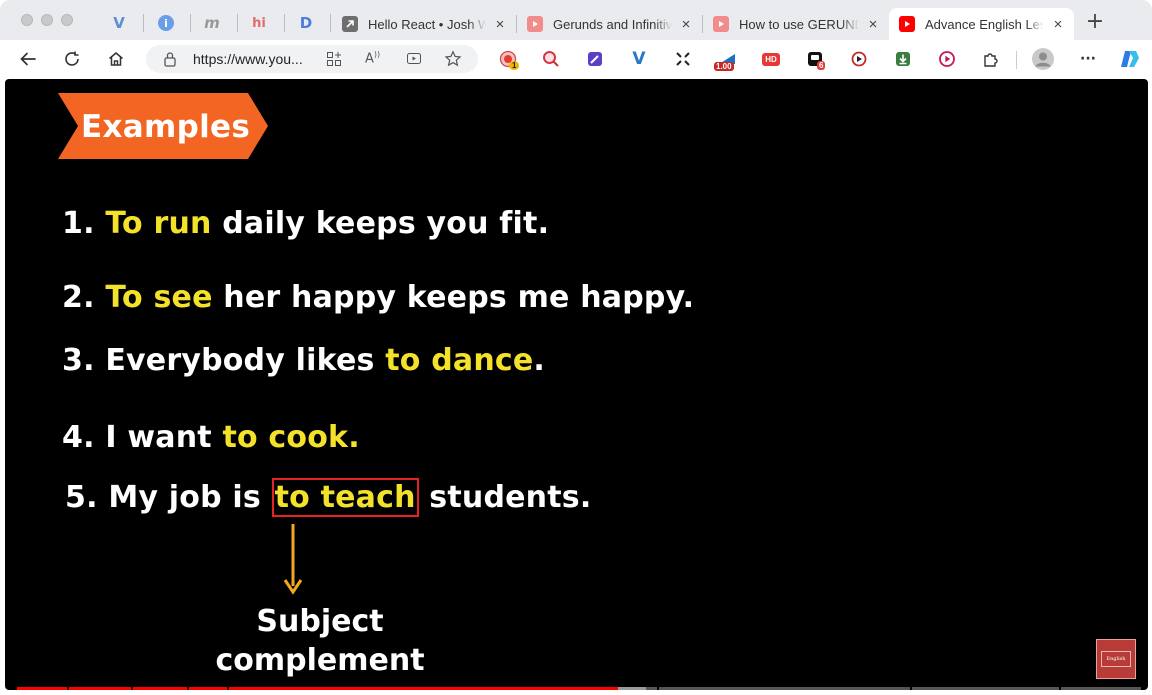 The height and width of the screenshot is (695, 1152). Describe the element at coordinates (414, 61) in the screenshot. I see `immersive-reader-icon` at that location.